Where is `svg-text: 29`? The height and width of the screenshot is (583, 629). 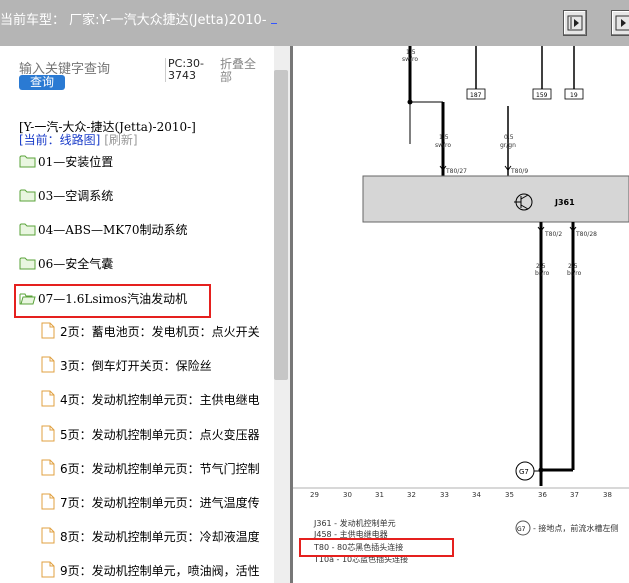
svg-text: 29 is located at coordinates (314, 495).